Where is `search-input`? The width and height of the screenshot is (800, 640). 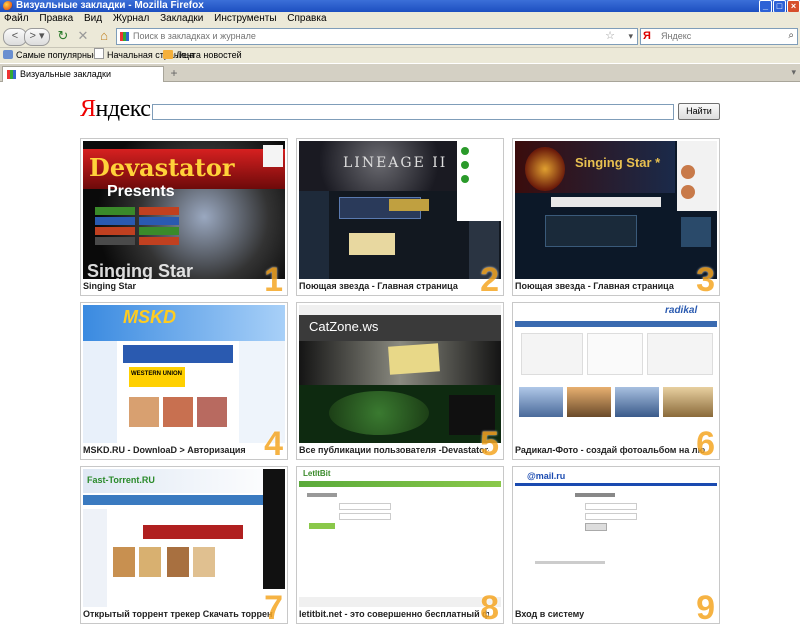
search-input is located at coordinates (720, 35).